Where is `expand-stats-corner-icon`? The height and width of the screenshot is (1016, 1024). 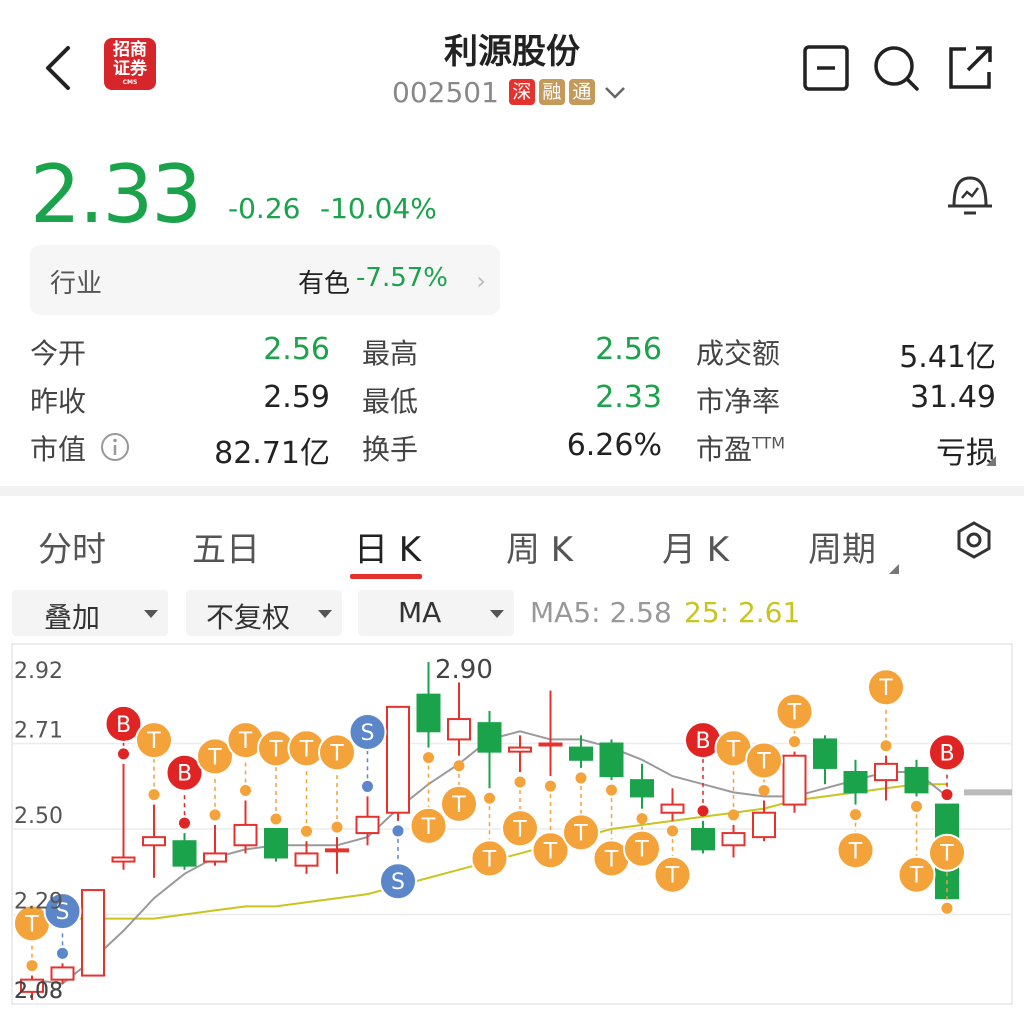 expand-stats-corner-icon is located at coordinates (991, 461).